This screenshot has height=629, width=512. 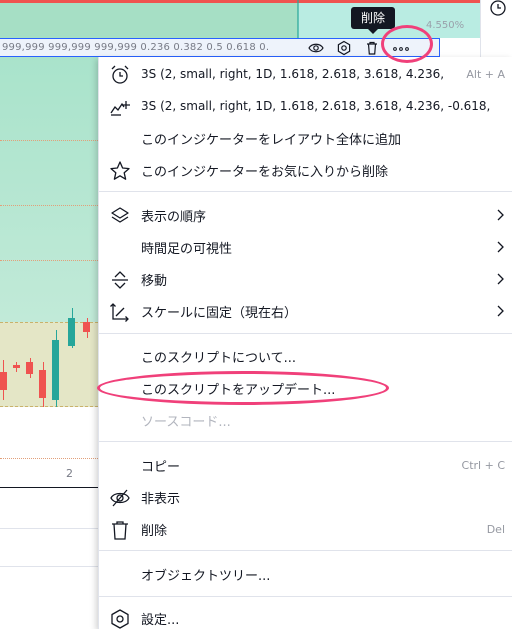 What do you see at coordinates (483, 465) in the screenshot?
I see `shortcut-label: Ctrl + C` at bounding box center [483, 465].